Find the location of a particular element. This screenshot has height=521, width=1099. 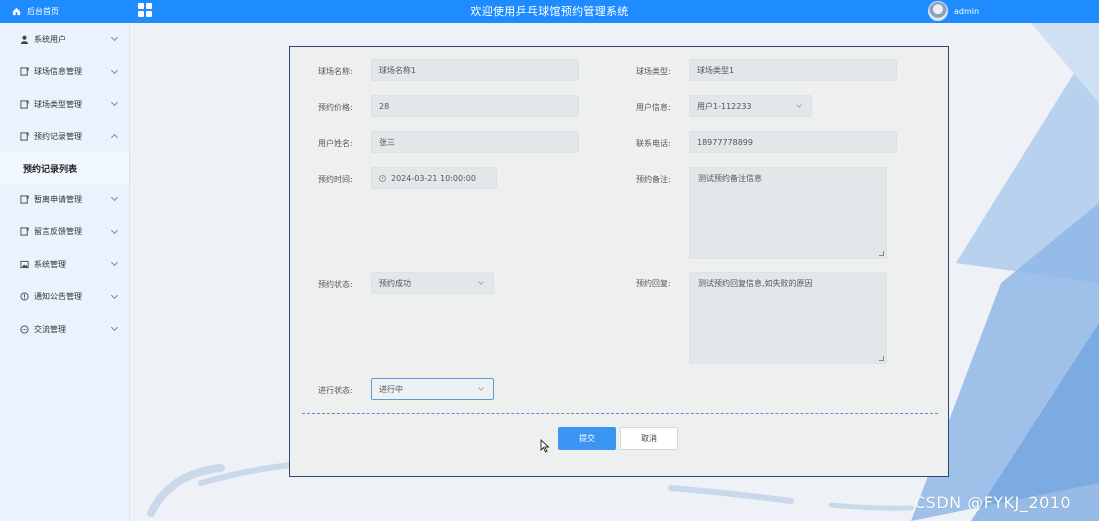

sidebar-item-label: 交流管理 is located at coordinates (50, 329).